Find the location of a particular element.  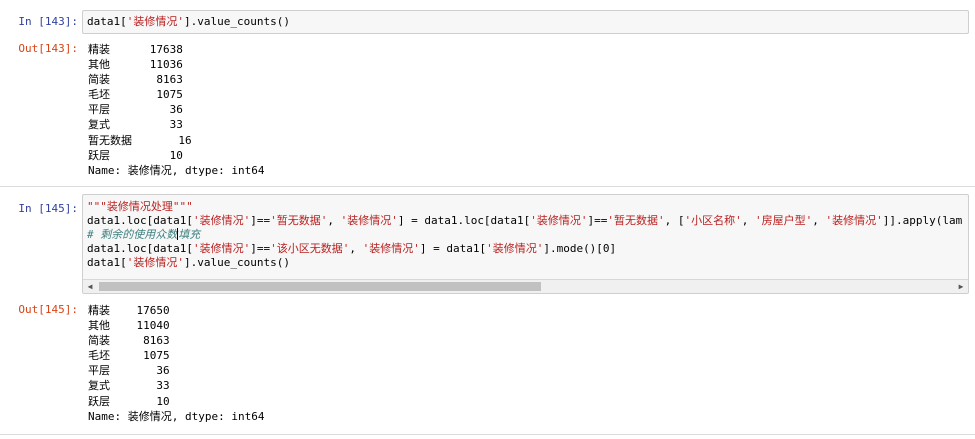

scroll-right-arrow-icon: ▶ is located at coordinates (961, 286).